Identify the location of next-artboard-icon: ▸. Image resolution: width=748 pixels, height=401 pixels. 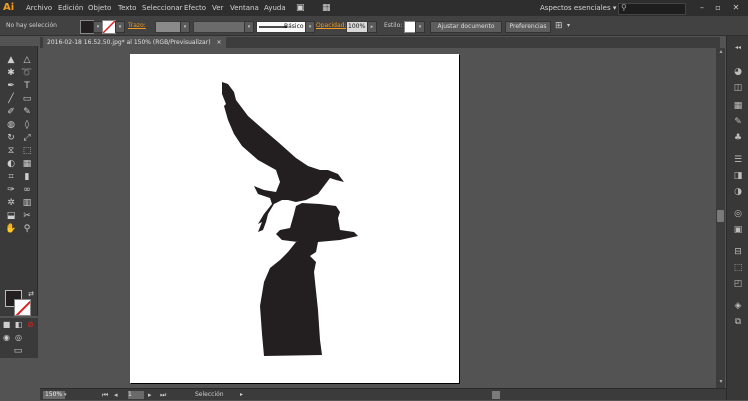
(150, 395).